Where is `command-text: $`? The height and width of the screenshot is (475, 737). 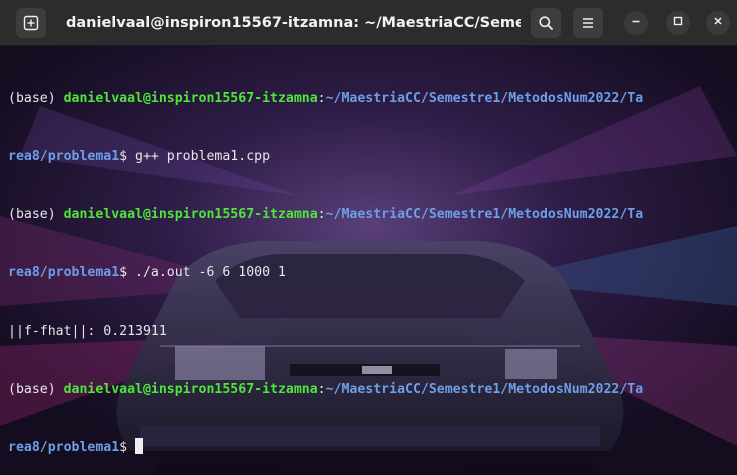
command-text: $ is located at coordinates (127, 448).